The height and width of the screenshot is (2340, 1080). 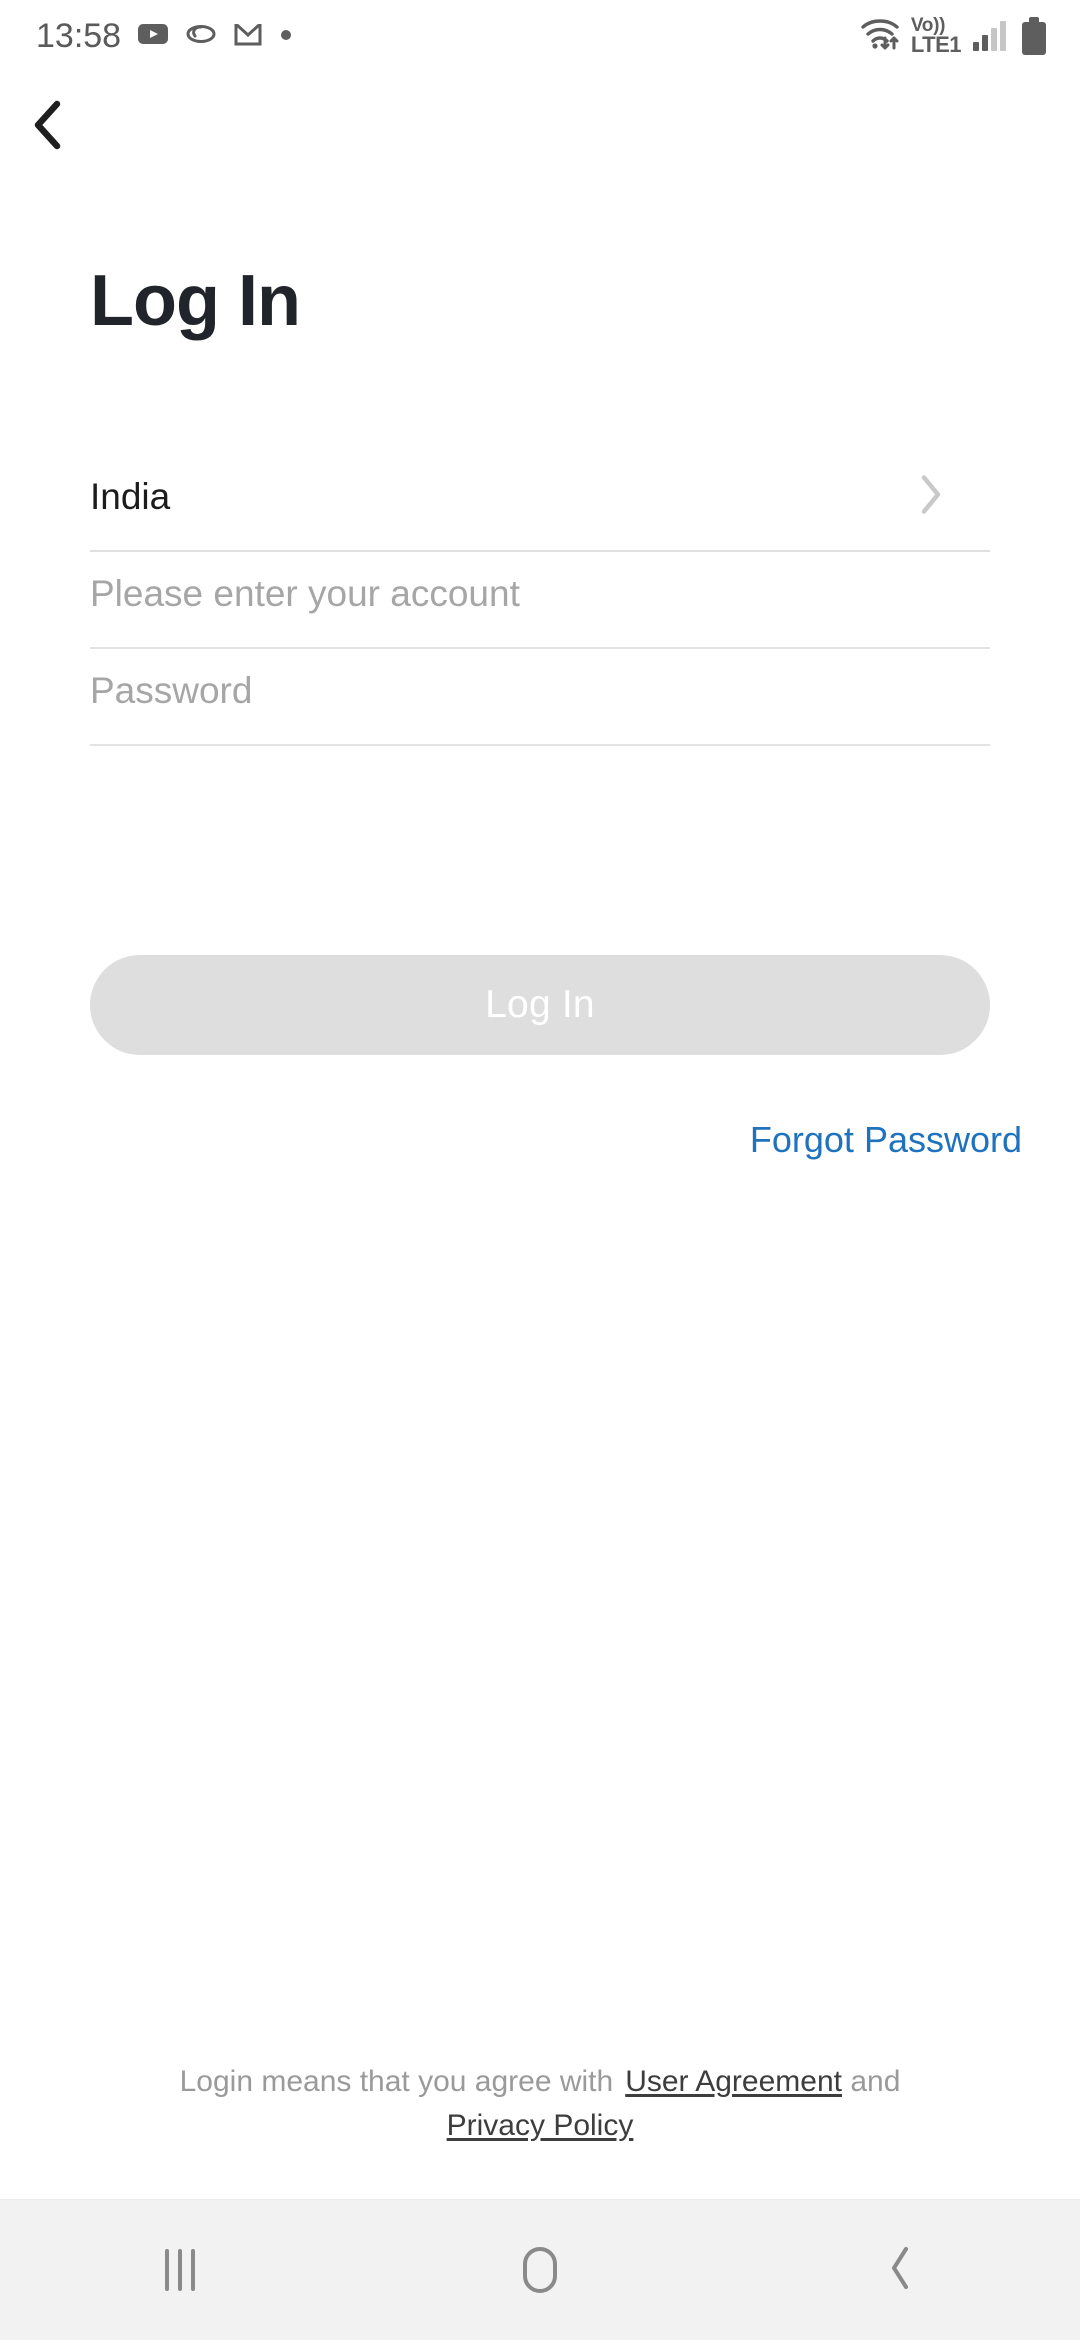 I want to click on system-navigation-bar, so click(x=540, y=2269).